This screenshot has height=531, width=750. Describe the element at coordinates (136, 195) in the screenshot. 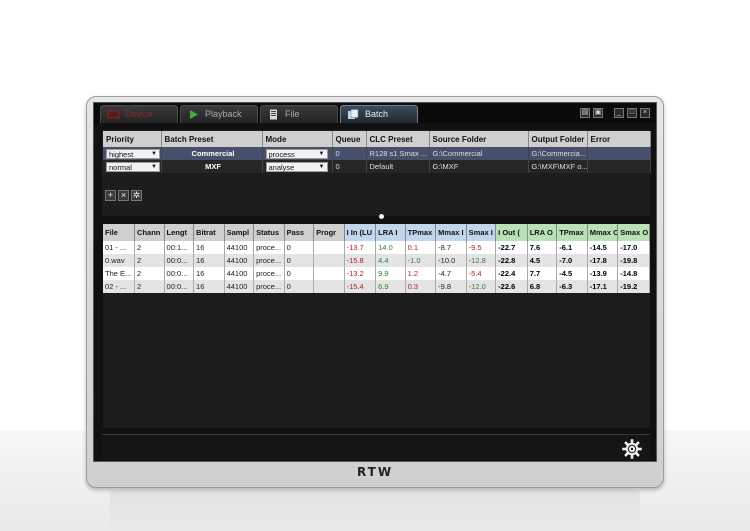

I see `settings-small-icon: ✲` at that location.